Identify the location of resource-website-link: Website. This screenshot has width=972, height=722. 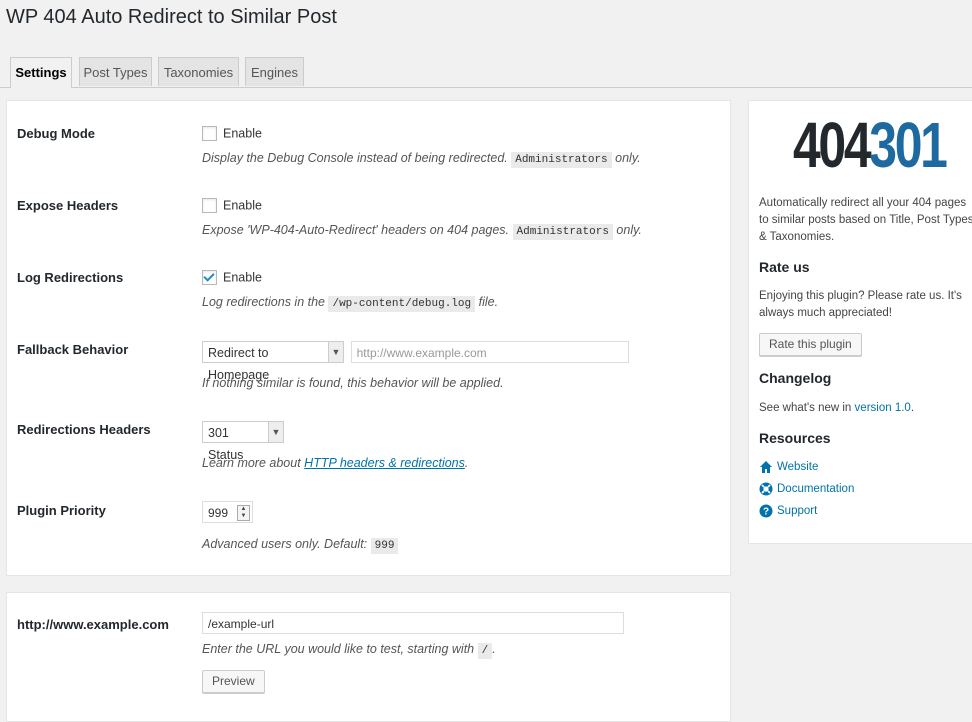
(788, 467).